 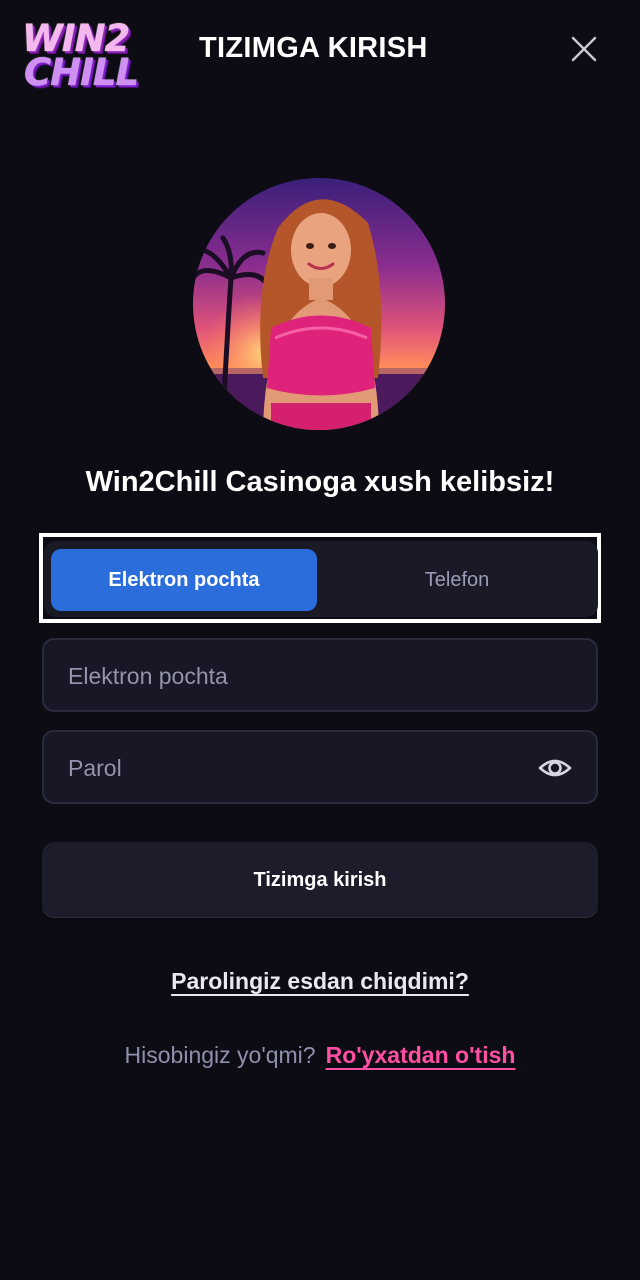 What do you see at coordinates (184, 580) in the screenshot?
I see `tab-email: Elektron pochta` at bounding box center [184, 580].